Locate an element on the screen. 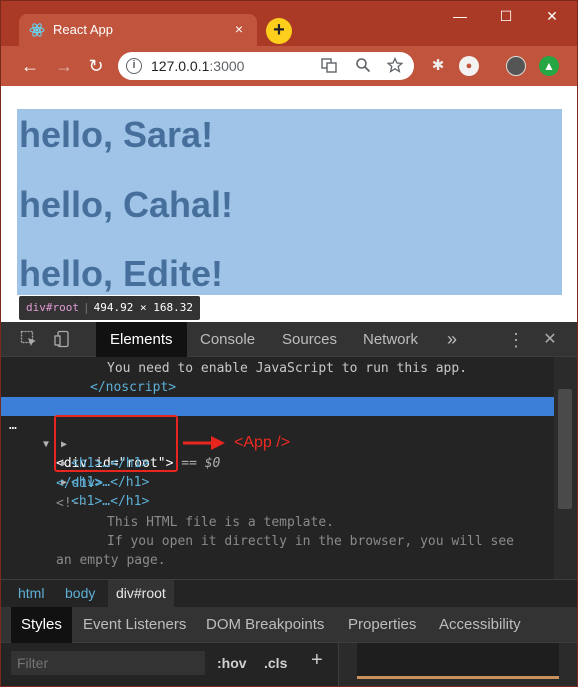  tab-event-listeners: Event Listeners is located at coordinates (134, 625).